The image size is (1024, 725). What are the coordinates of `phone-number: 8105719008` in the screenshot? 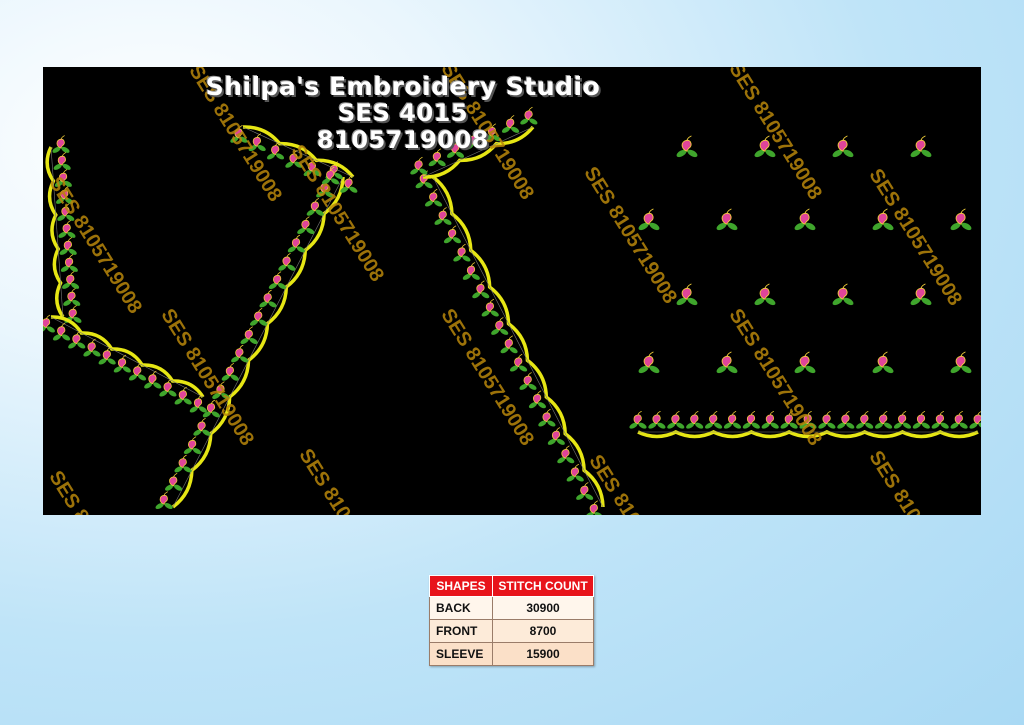 It's located at (403, 140).